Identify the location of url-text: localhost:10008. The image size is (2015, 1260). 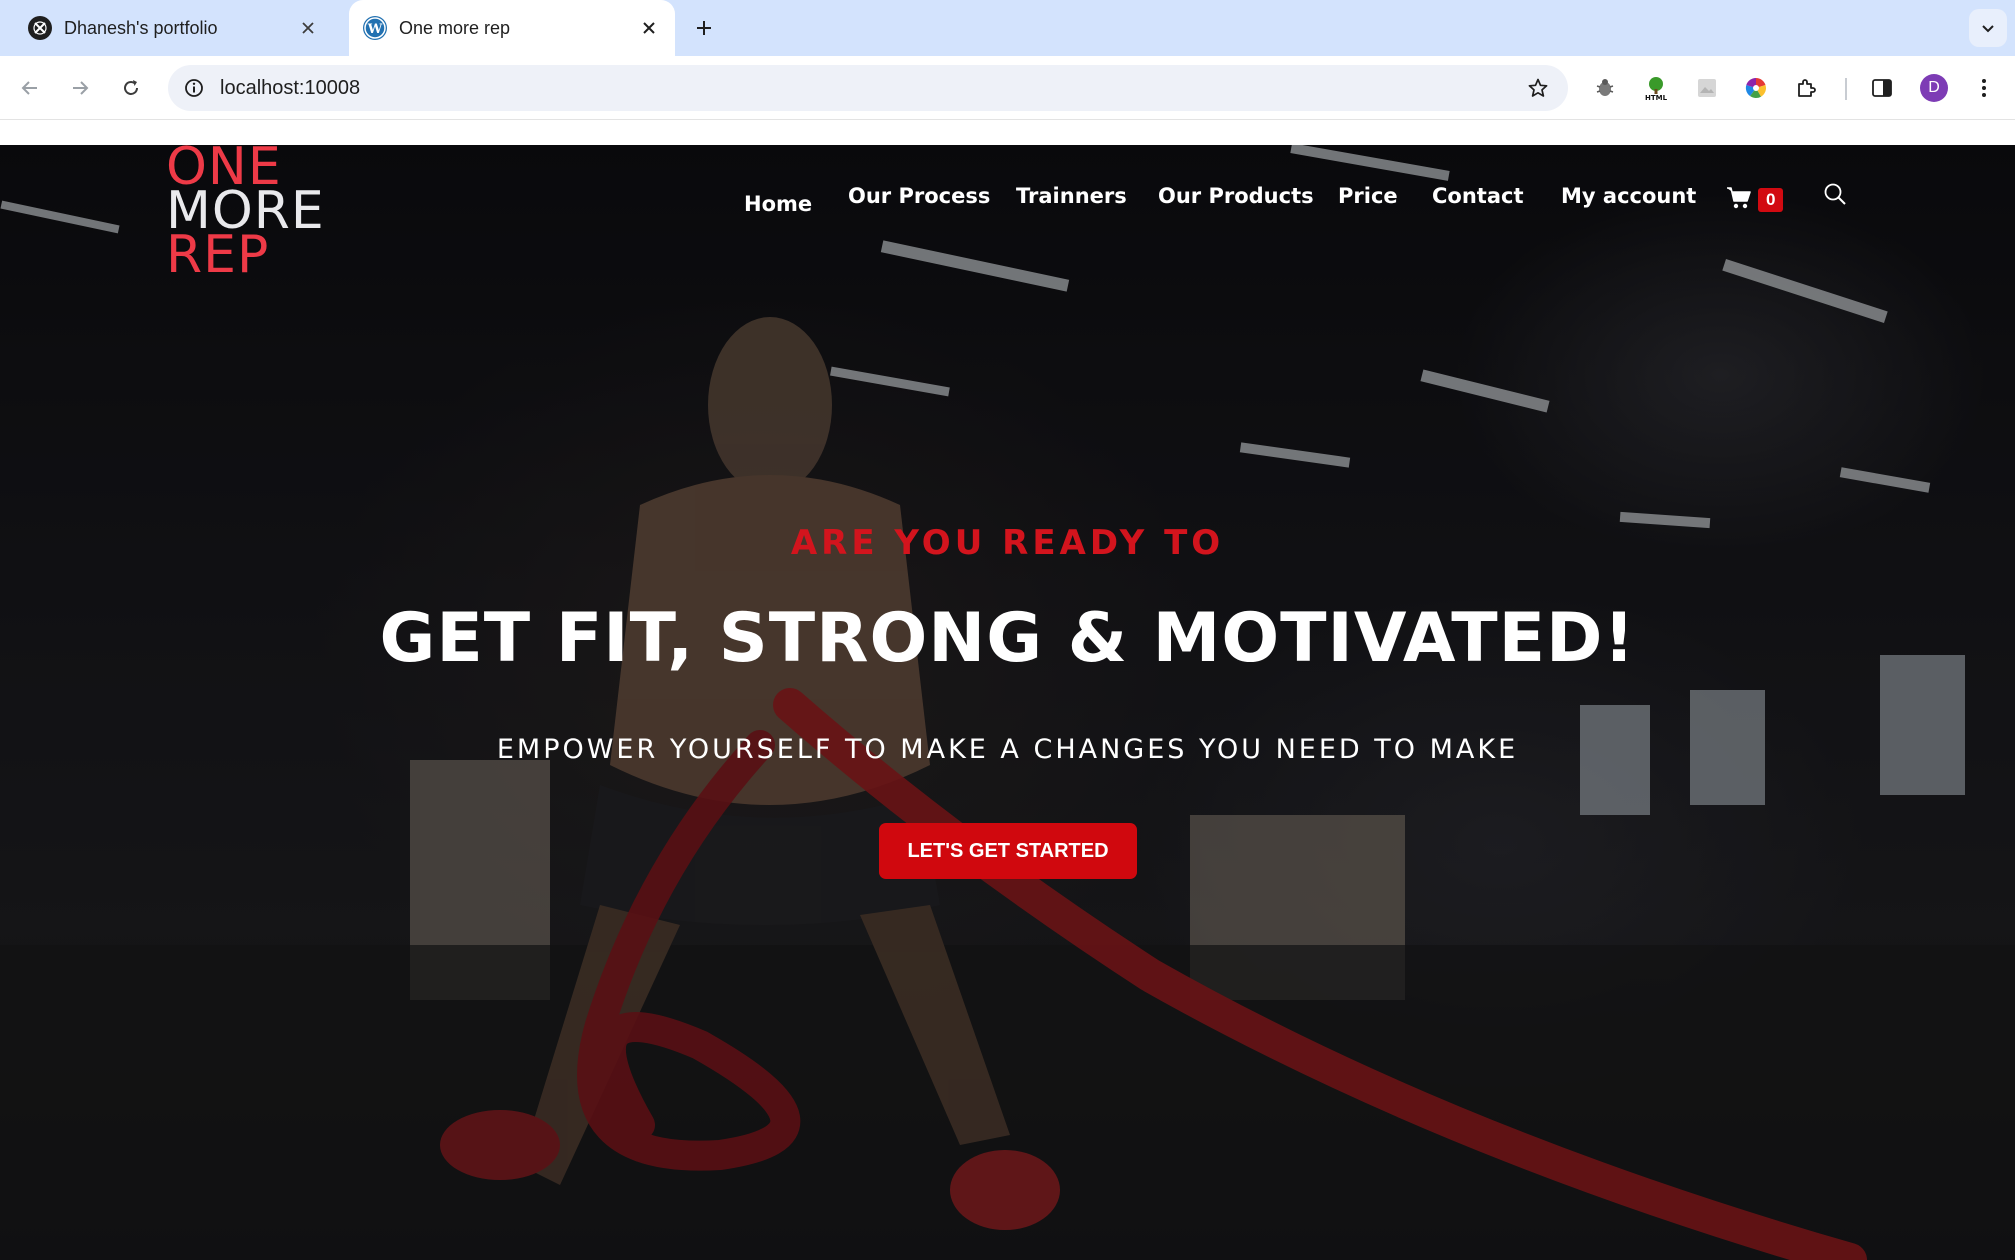
(290, 88).